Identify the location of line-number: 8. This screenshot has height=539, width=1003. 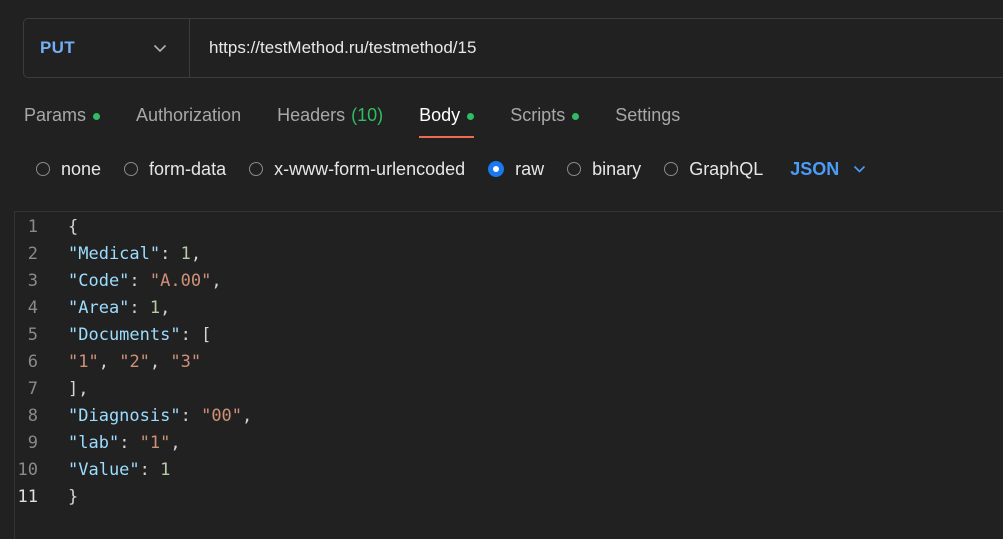
(32, 415).